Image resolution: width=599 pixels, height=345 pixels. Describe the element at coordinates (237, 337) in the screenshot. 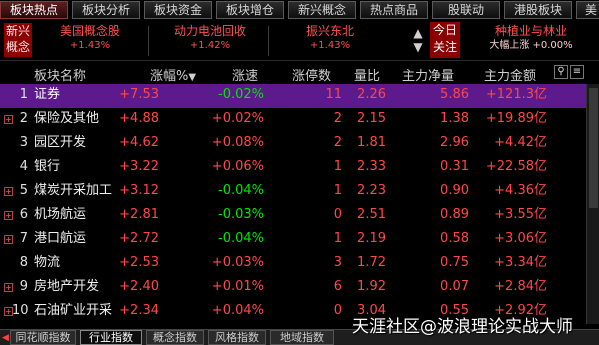

I see `btab-style-index: 风格指数` at that location.